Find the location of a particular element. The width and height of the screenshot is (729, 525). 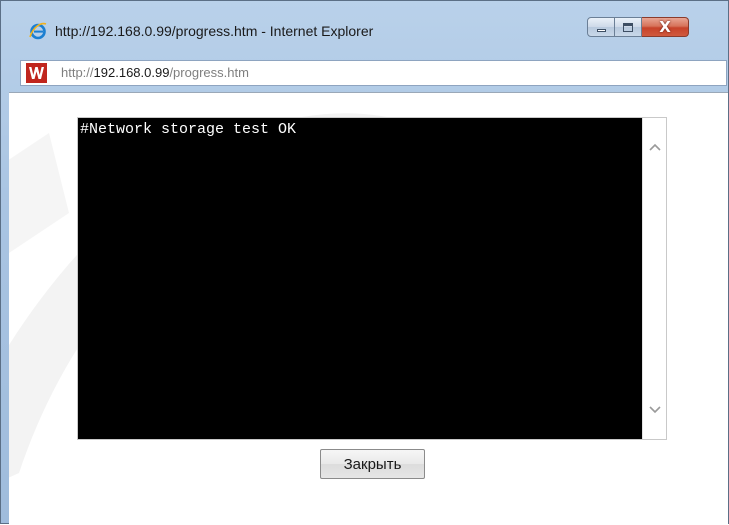

maximize-icon is located at coordinates (628, 27).